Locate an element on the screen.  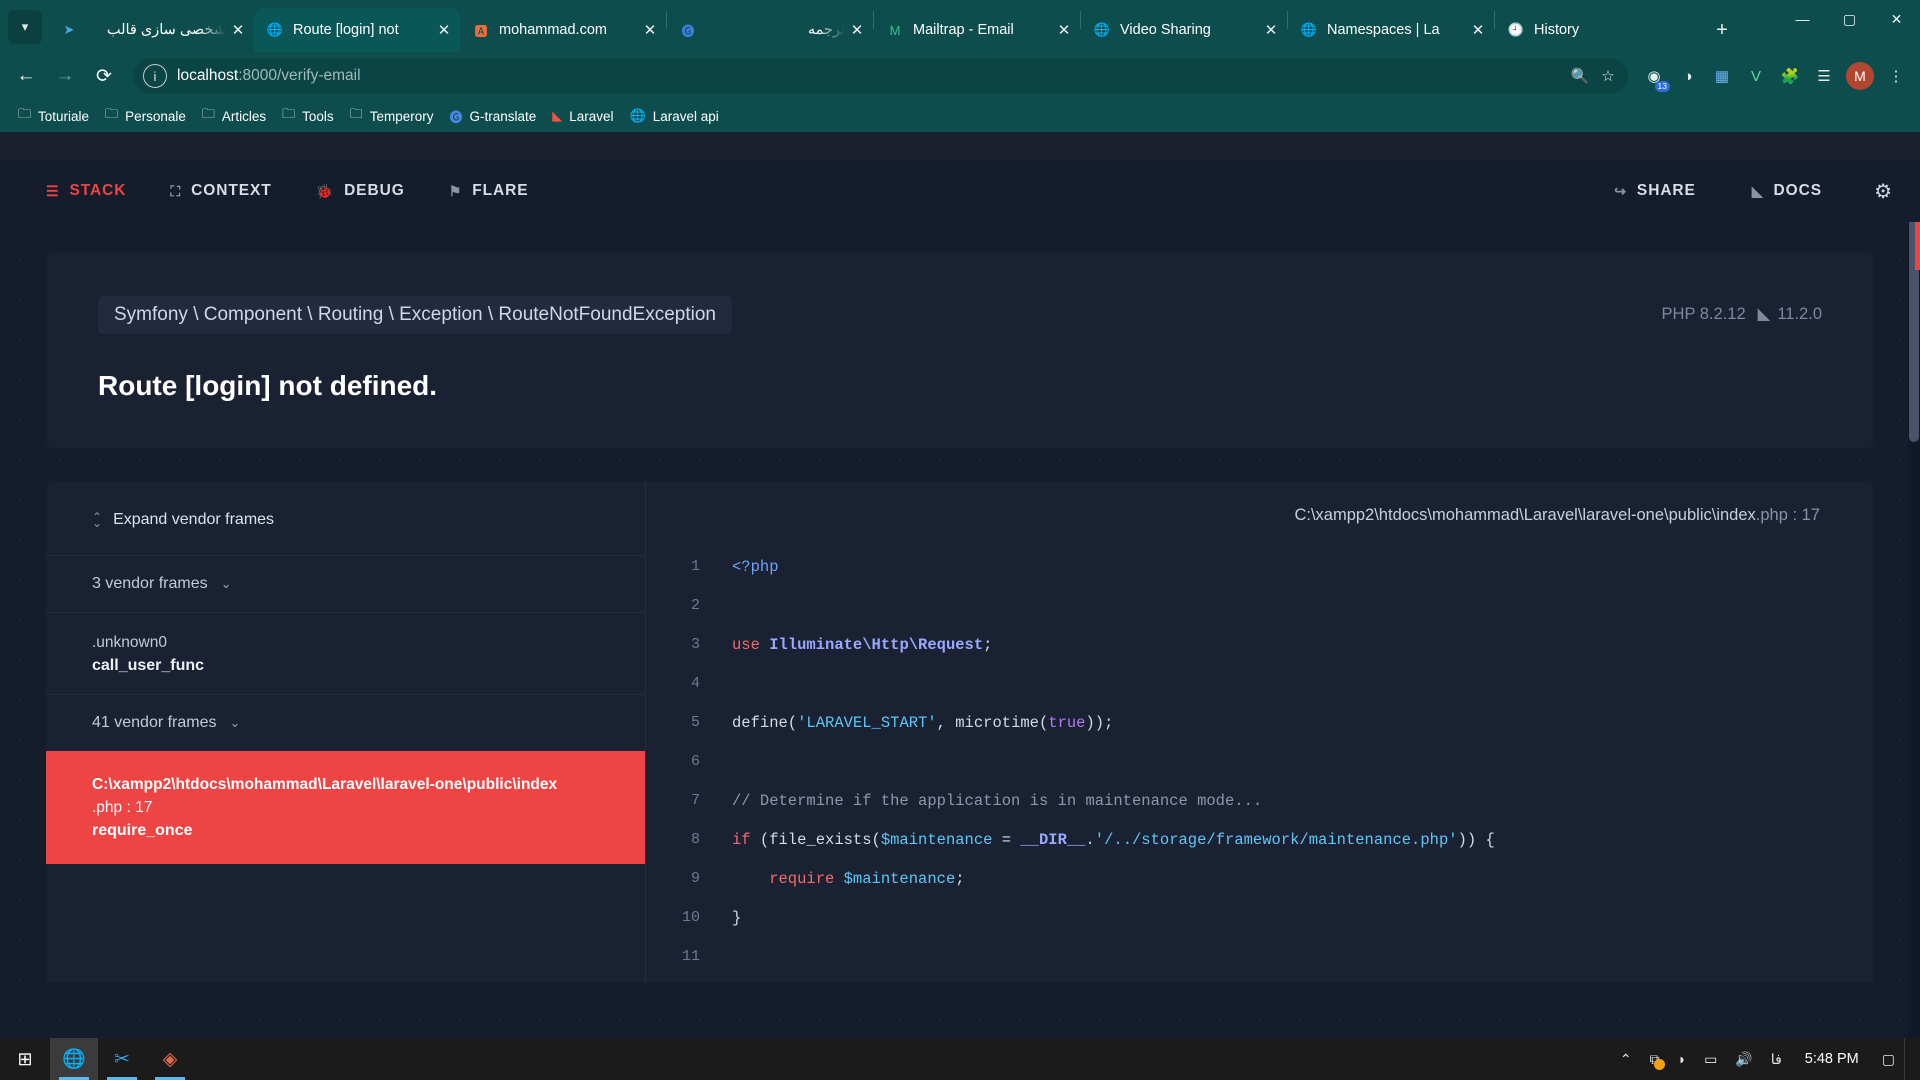
browser-tab: 🌐 Namespaces | La ✕ is located at coordinates (1391, 30).